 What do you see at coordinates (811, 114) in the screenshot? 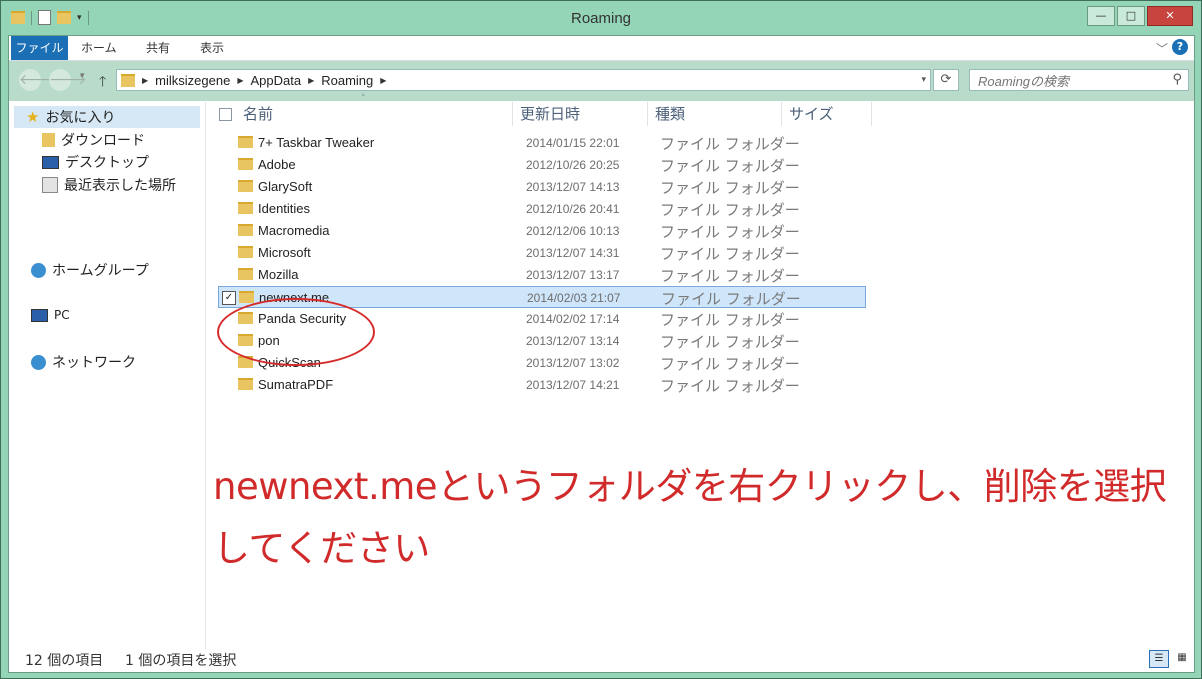
I see `column-size-label: サイズ` at bounding box center [811, 114].